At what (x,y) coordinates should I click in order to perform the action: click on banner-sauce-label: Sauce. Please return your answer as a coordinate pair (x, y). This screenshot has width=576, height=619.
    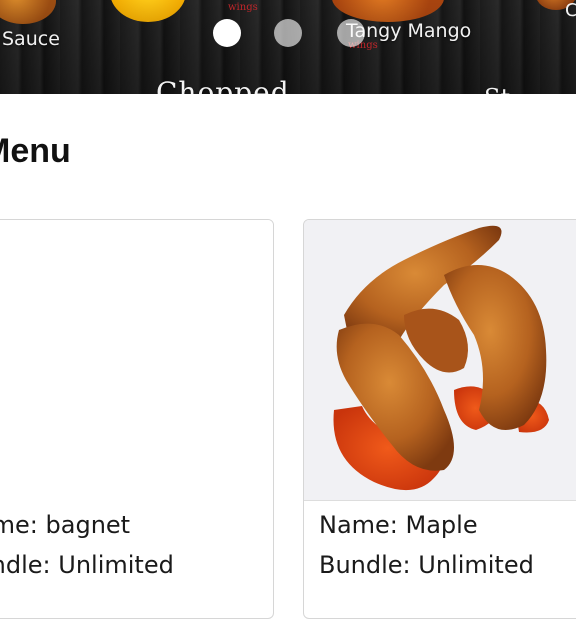
    Looking at the image, I should click on (31, 39).